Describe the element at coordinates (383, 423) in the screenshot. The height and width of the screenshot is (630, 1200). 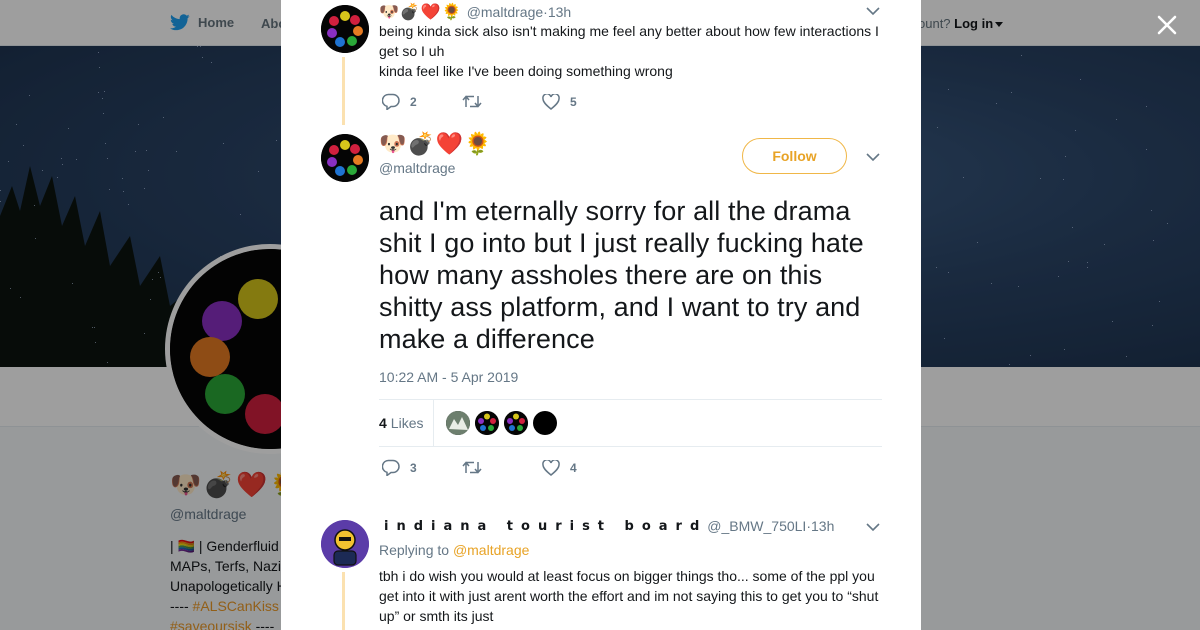
I see `likes-number: 4` at that location.